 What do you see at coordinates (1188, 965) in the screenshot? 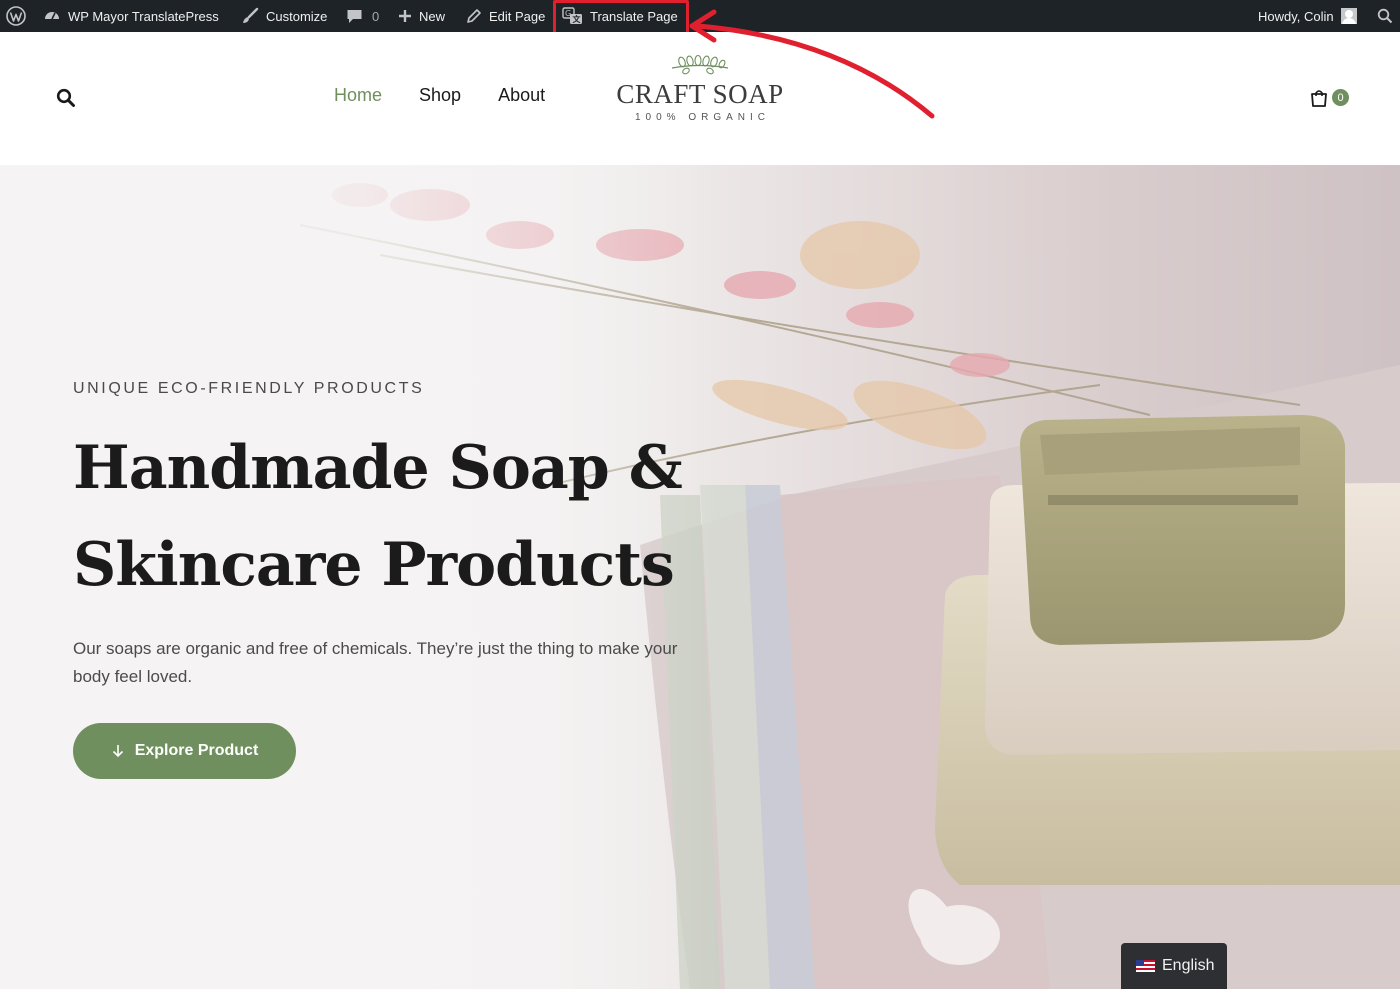
I see `language-label: English` at bounding box center [1188, 965].